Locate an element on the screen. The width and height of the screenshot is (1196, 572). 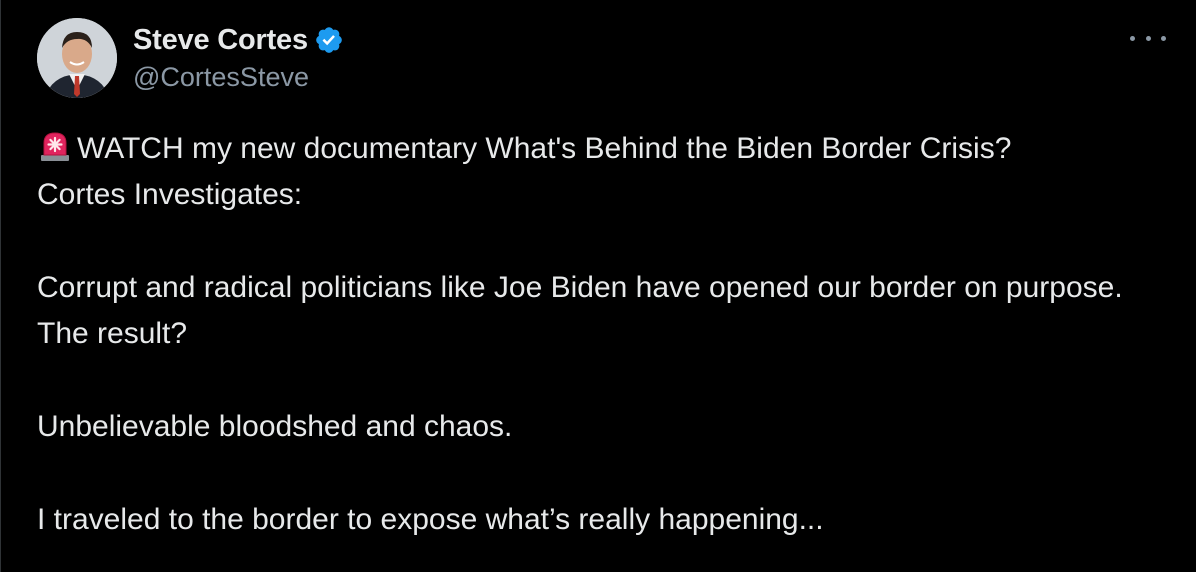
tweet-line-2: Cortes Investigates: is located at coordinates (170, 194).